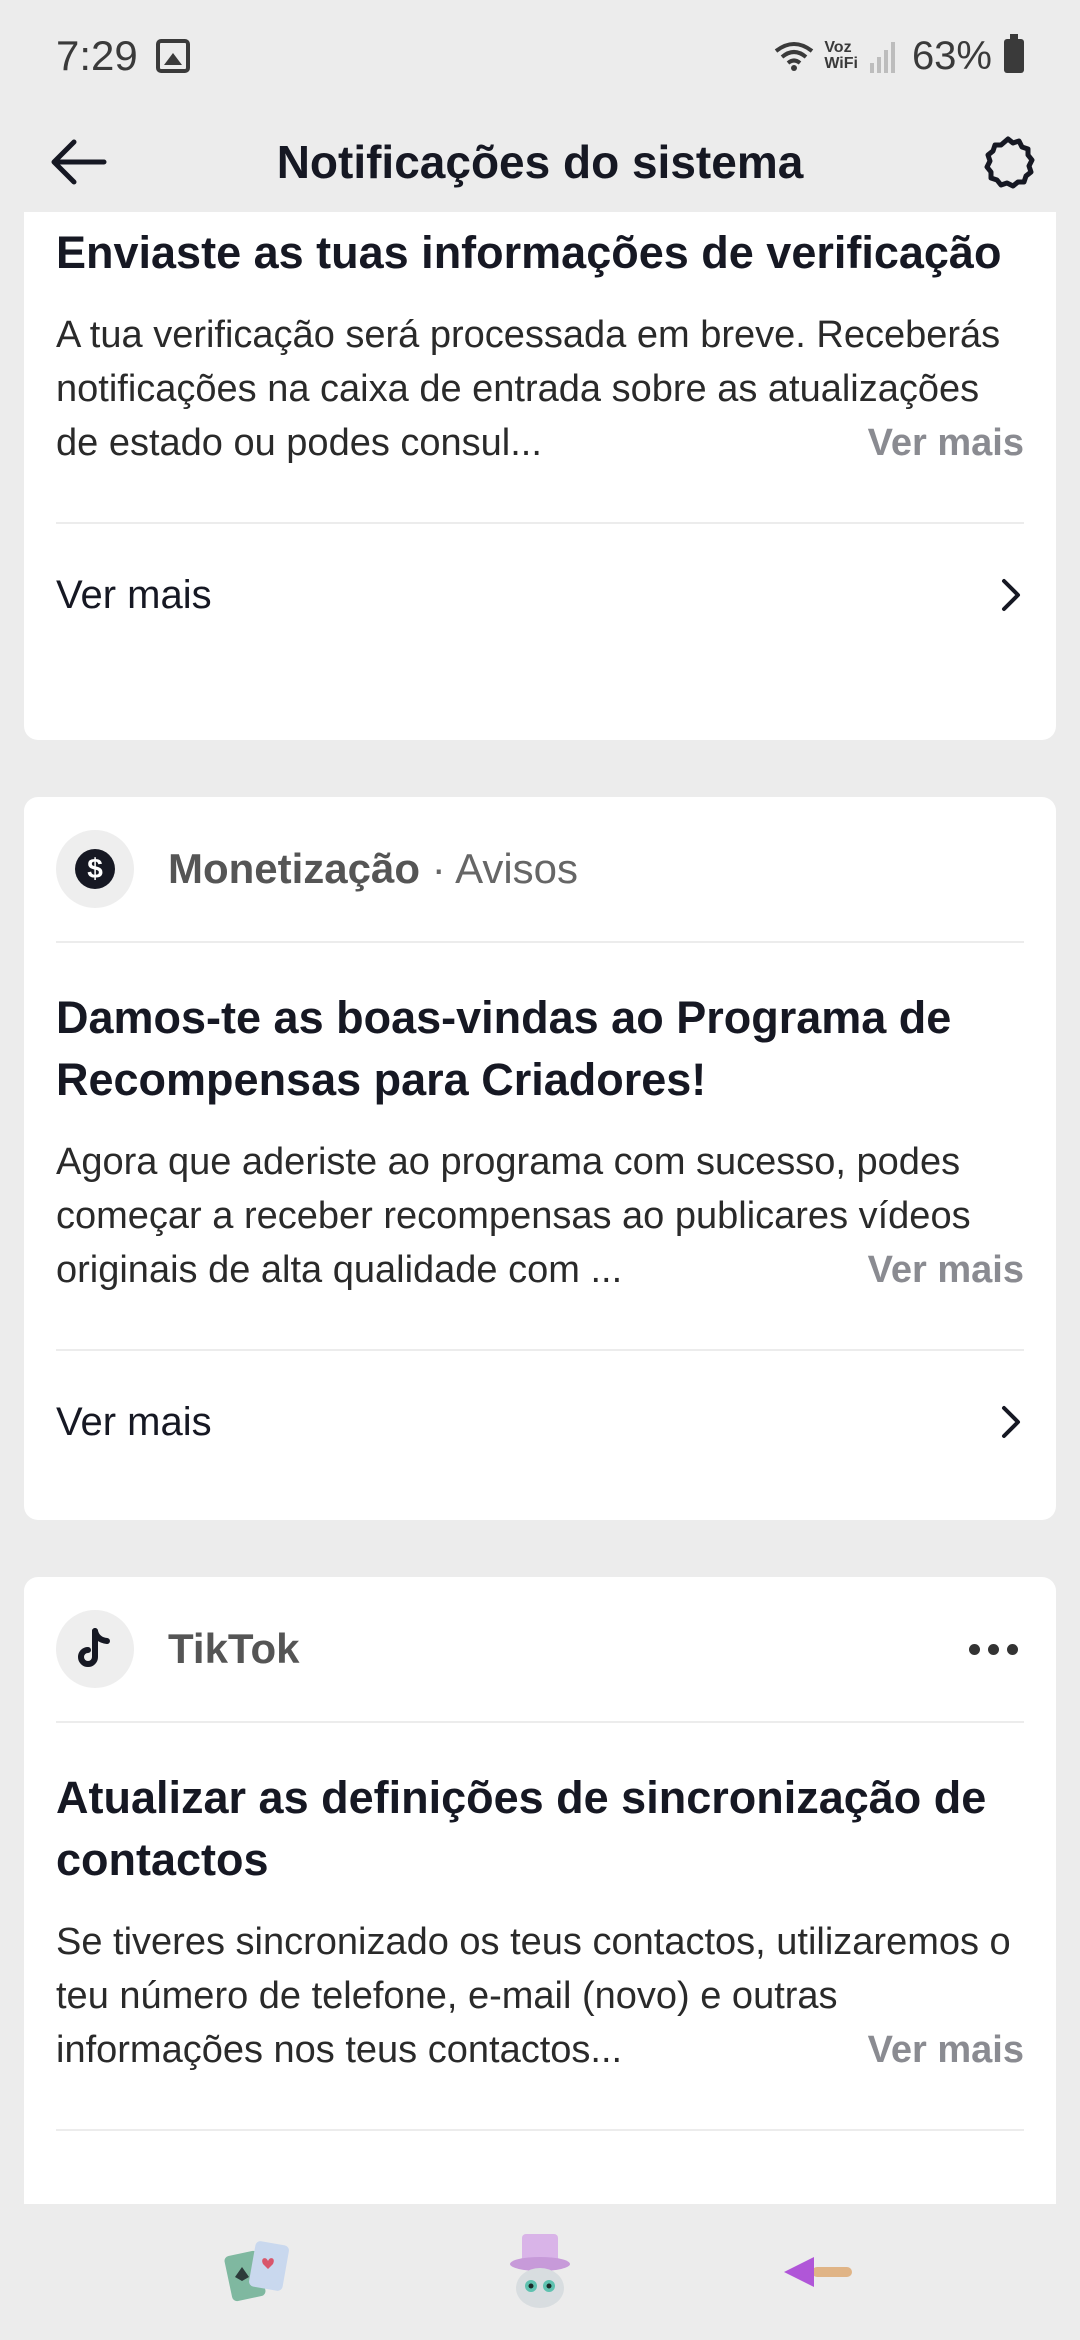 Image resolution: width=1080 pixels, height=2340 pixels. I want to click on mascot-button, so click(540, 2272).